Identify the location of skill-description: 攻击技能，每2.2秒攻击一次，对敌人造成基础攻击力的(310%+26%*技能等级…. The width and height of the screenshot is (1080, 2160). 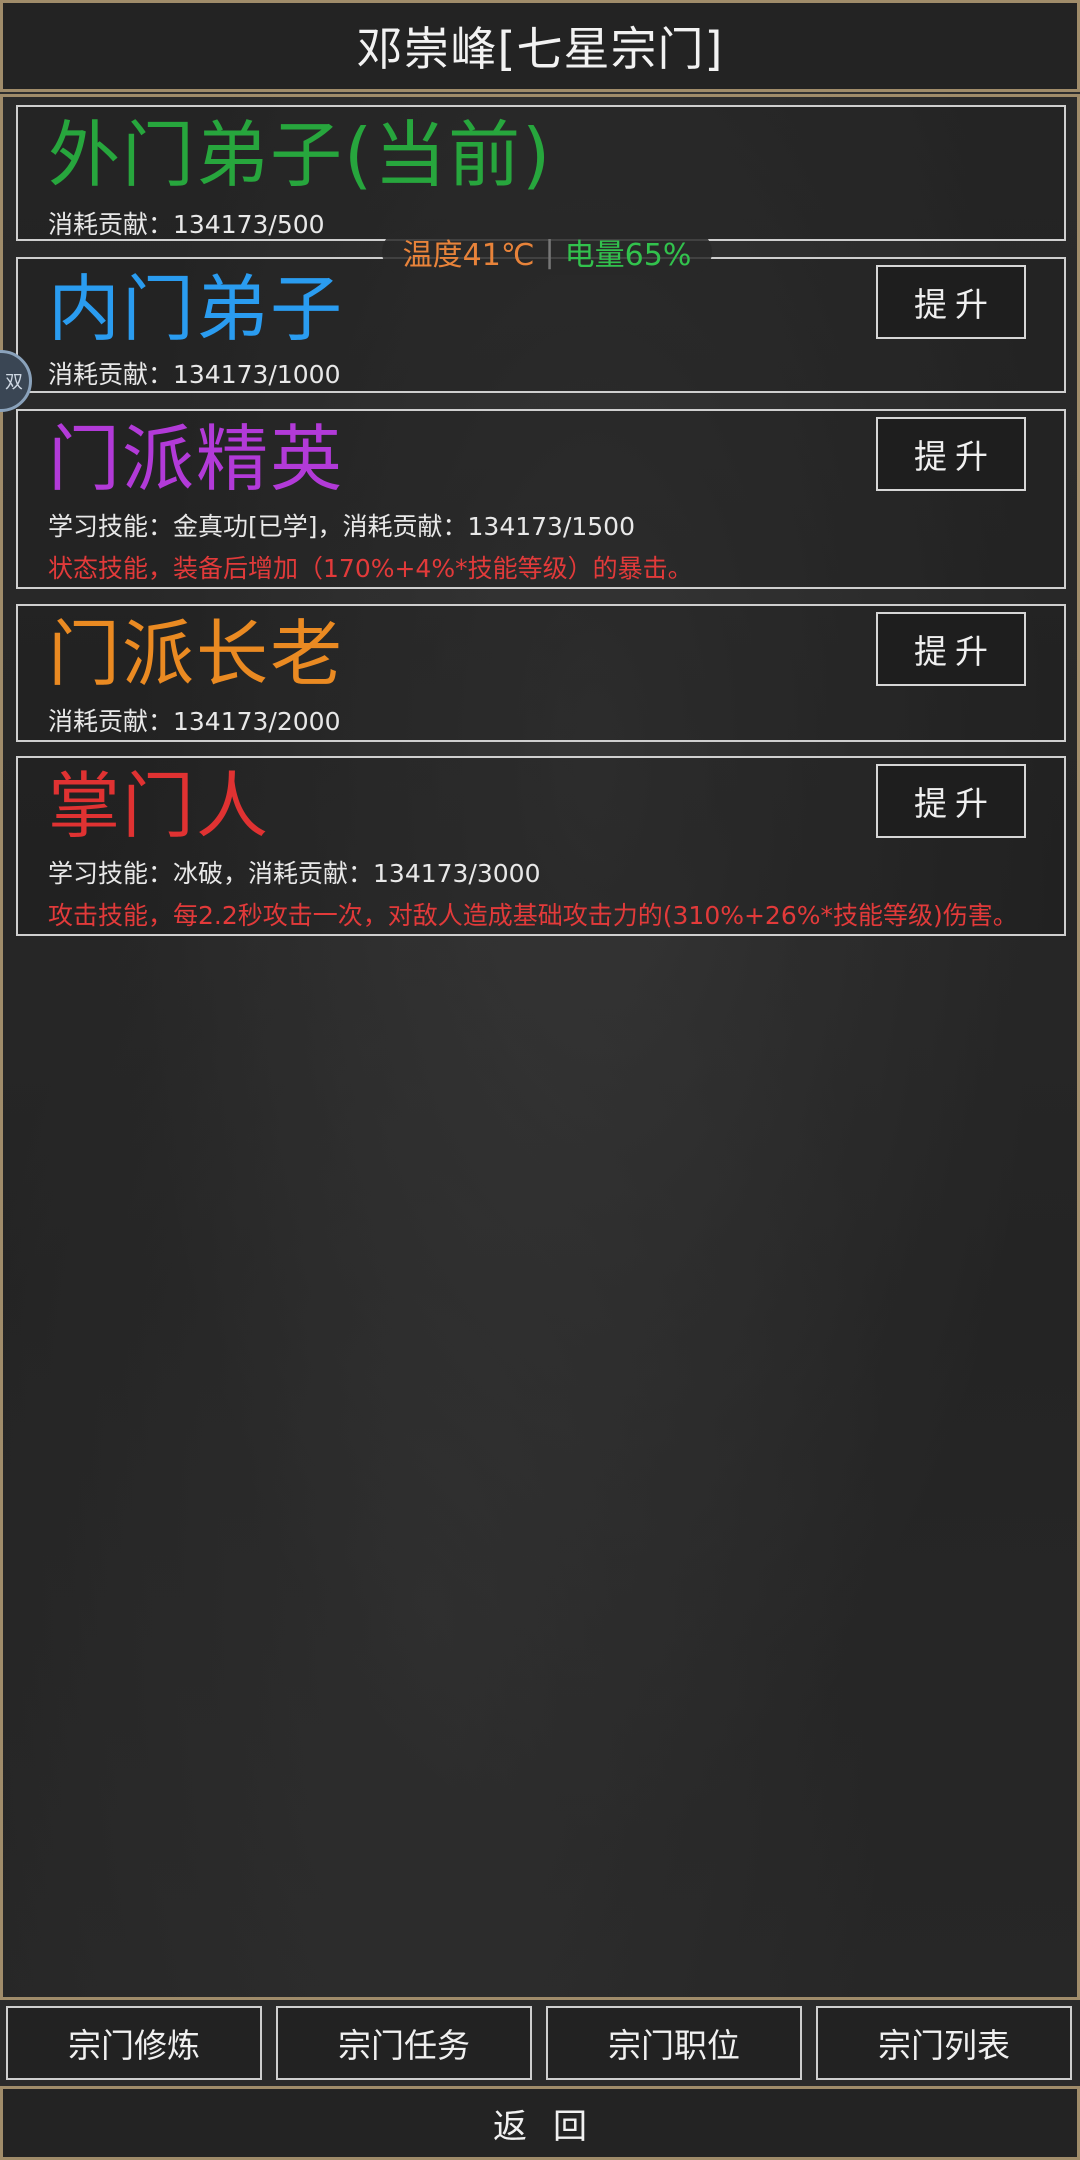
(533, 915).